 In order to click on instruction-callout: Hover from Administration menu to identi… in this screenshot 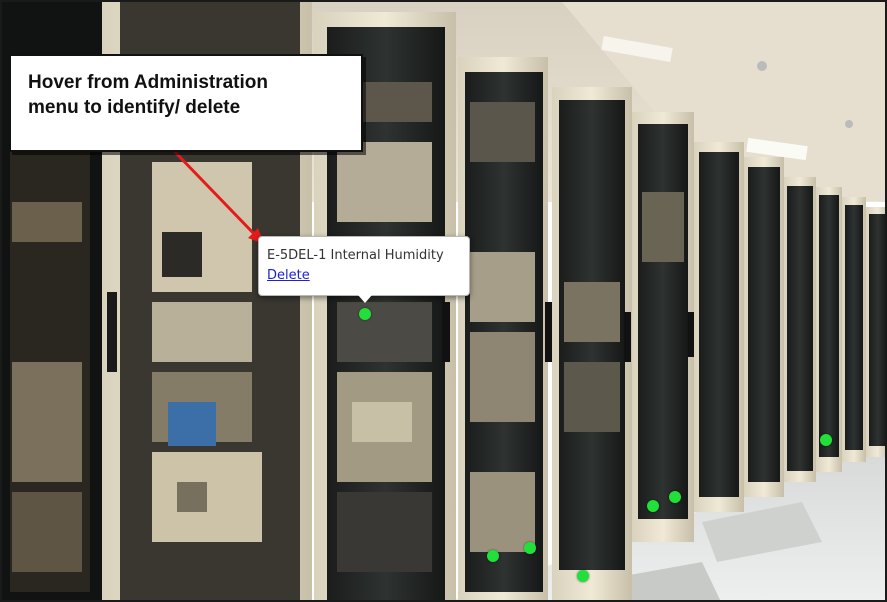, I will do `click(186, 103)`.